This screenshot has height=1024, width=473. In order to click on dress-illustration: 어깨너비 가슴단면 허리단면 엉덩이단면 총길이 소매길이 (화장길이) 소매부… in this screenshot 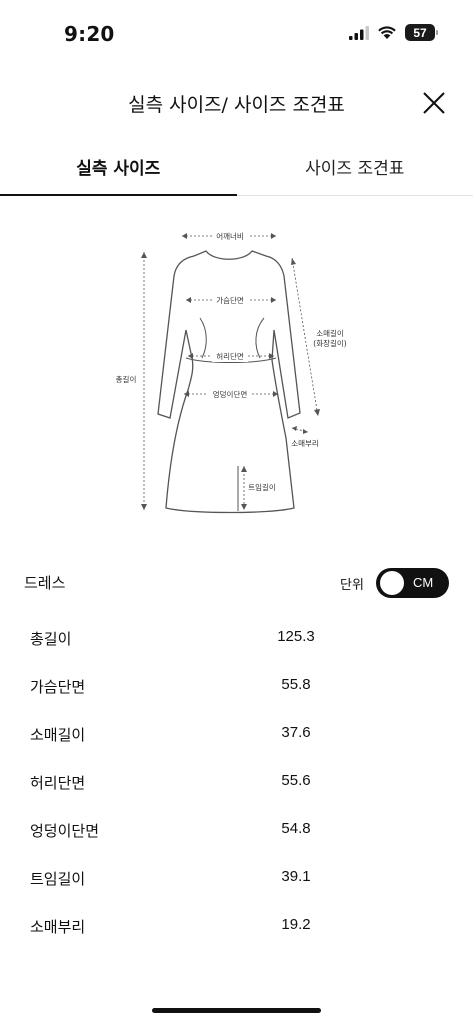, I will do `click(231, 372)`.